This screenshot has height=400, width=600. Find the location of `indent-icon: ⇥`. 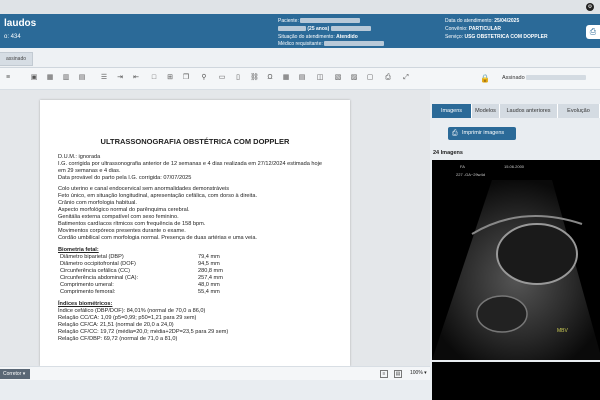

indent-icon: ⇥ is located at coordinates (120, 78).